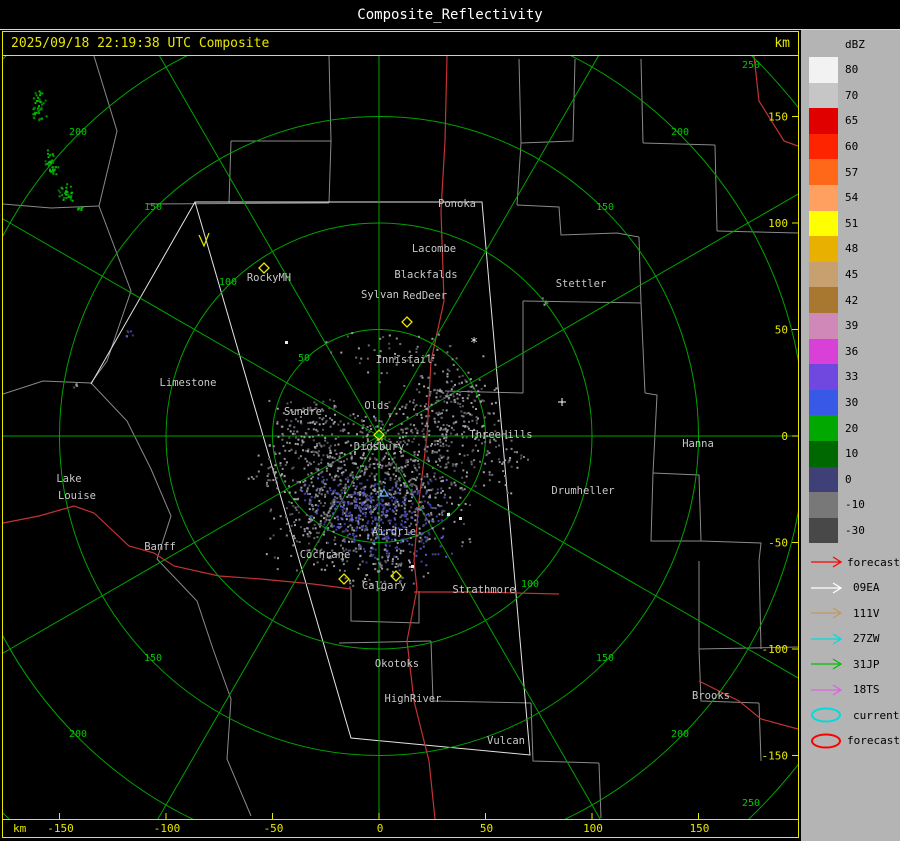 The image size is (900, 841). Describe the element at coordinates (400, 828) in the screenshot. I see `x-axis-strip: km -150 -100 -50 0 50 100 150` at that location.